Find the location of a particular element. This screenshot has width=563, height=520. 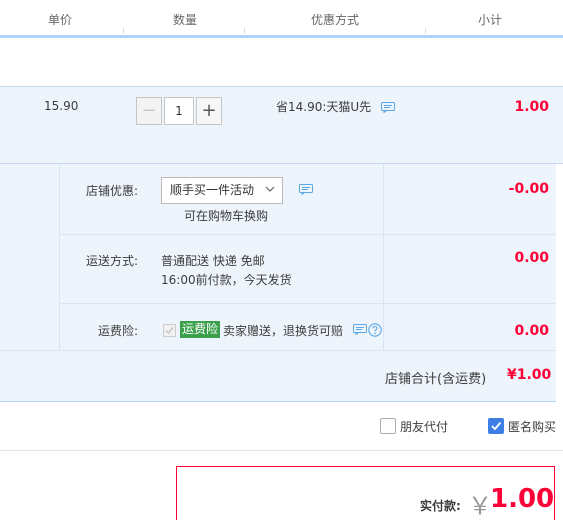

friend-pay-checkbox is located at coordinates (388, 426).